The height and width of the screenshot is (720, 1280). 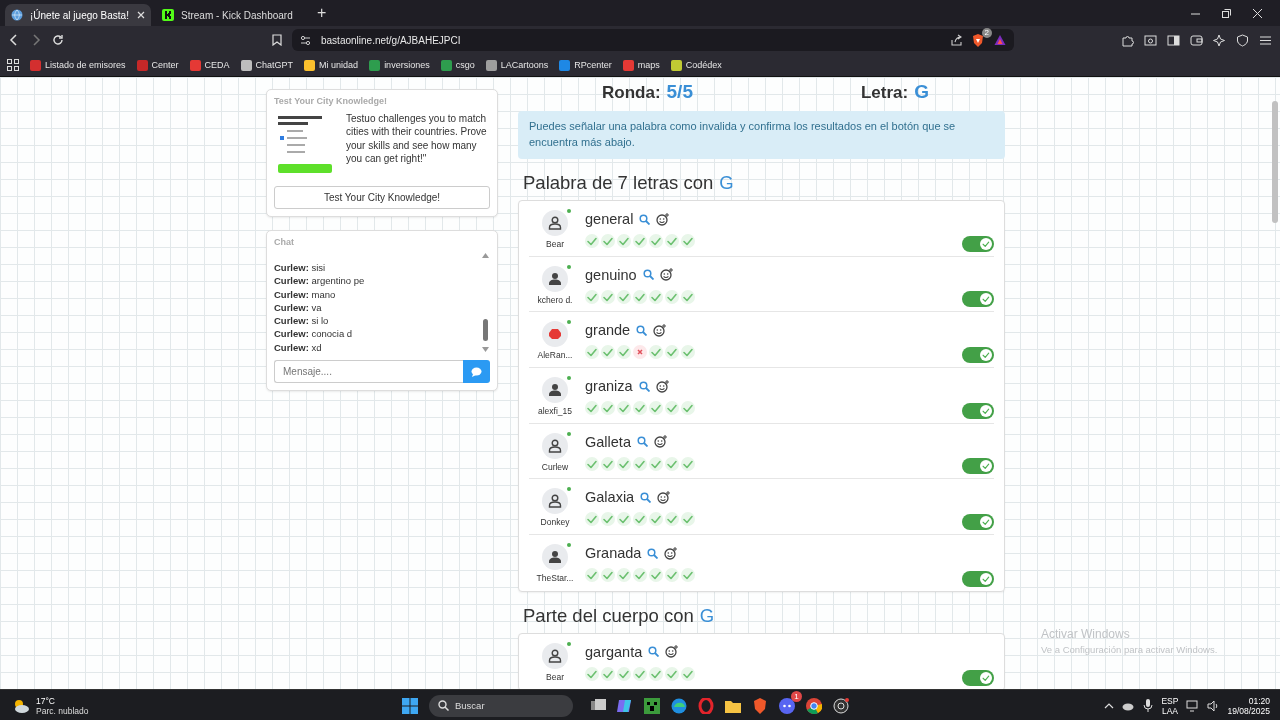 I want to click on bookmark-item: csgo, so click(x=457, y=65).